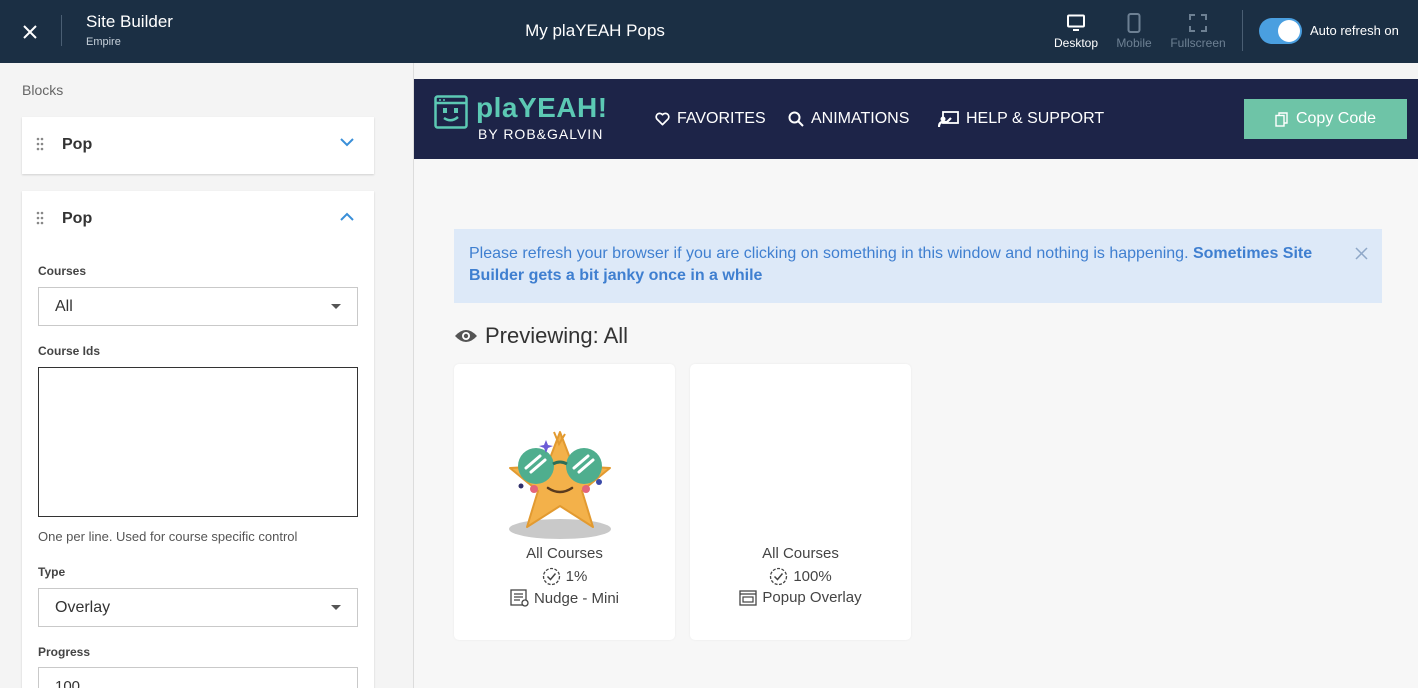 This screenshot has width=1418, height=688. I want to click on toggle-knob, so click(1289, 31).